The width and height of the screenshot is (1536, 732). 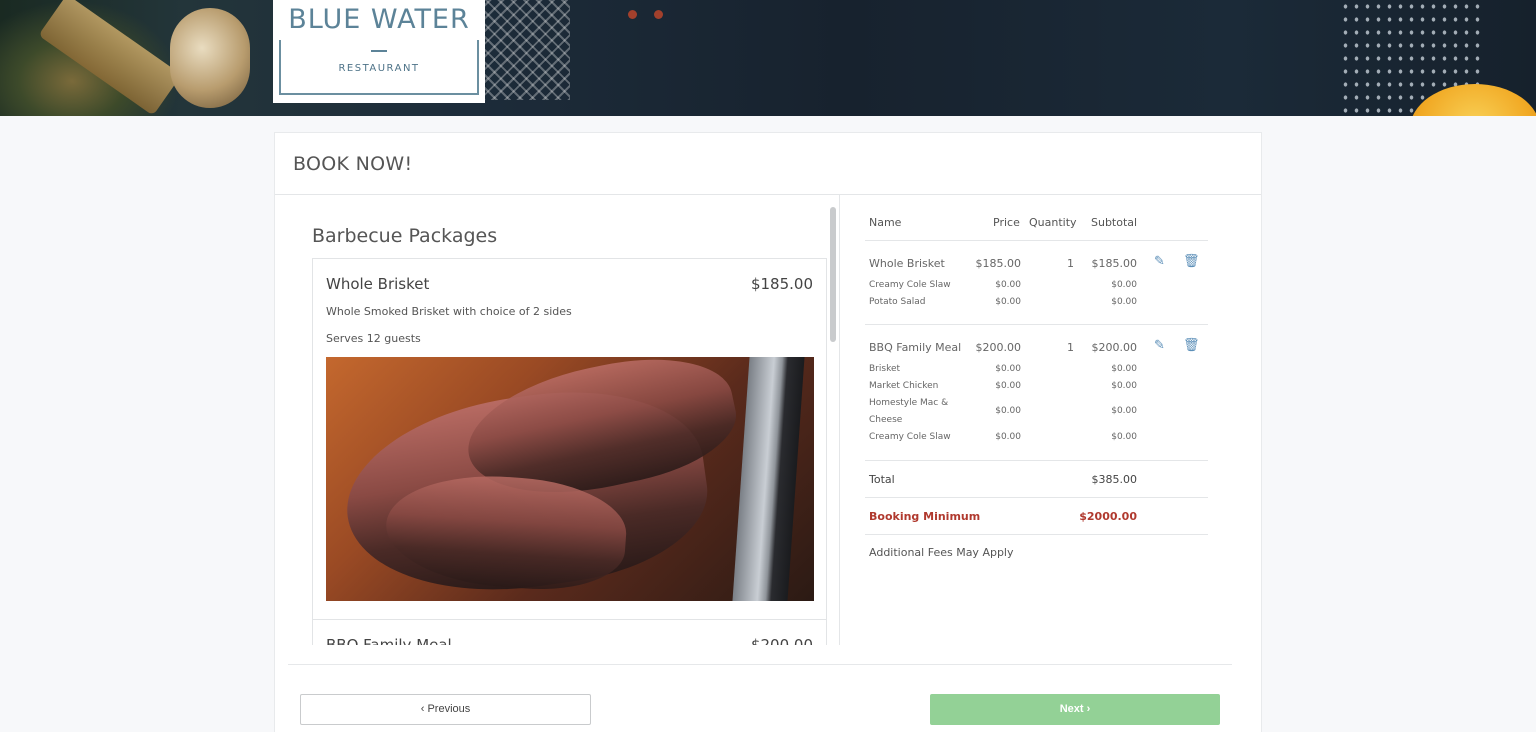 What do you see at coordinates (1036, 386) in the screenshot?
I see `option-row: Market Chicken $0.00 $0.00` at bounding box center [1036, 386].